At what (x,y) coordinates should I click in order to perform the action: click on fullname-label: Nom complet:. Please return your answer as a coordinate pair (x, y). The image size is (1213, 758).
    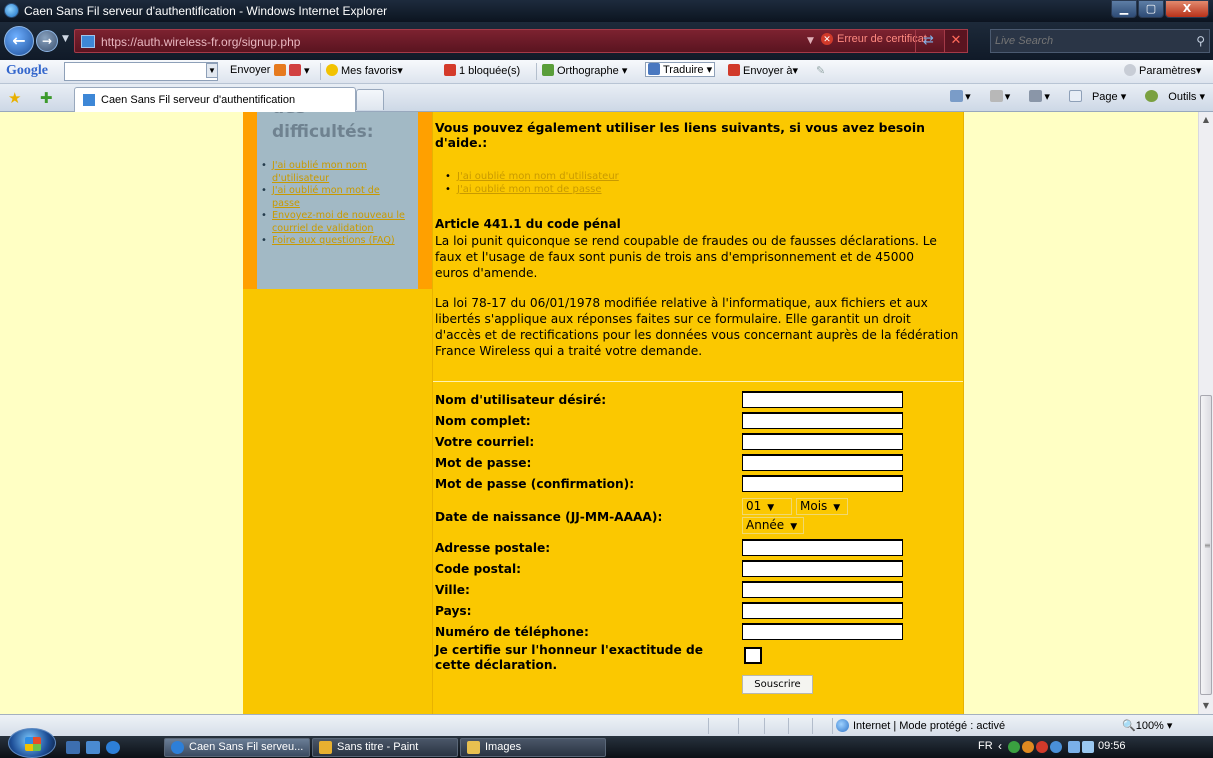
    Looking at the image, I should click on (483, 421).